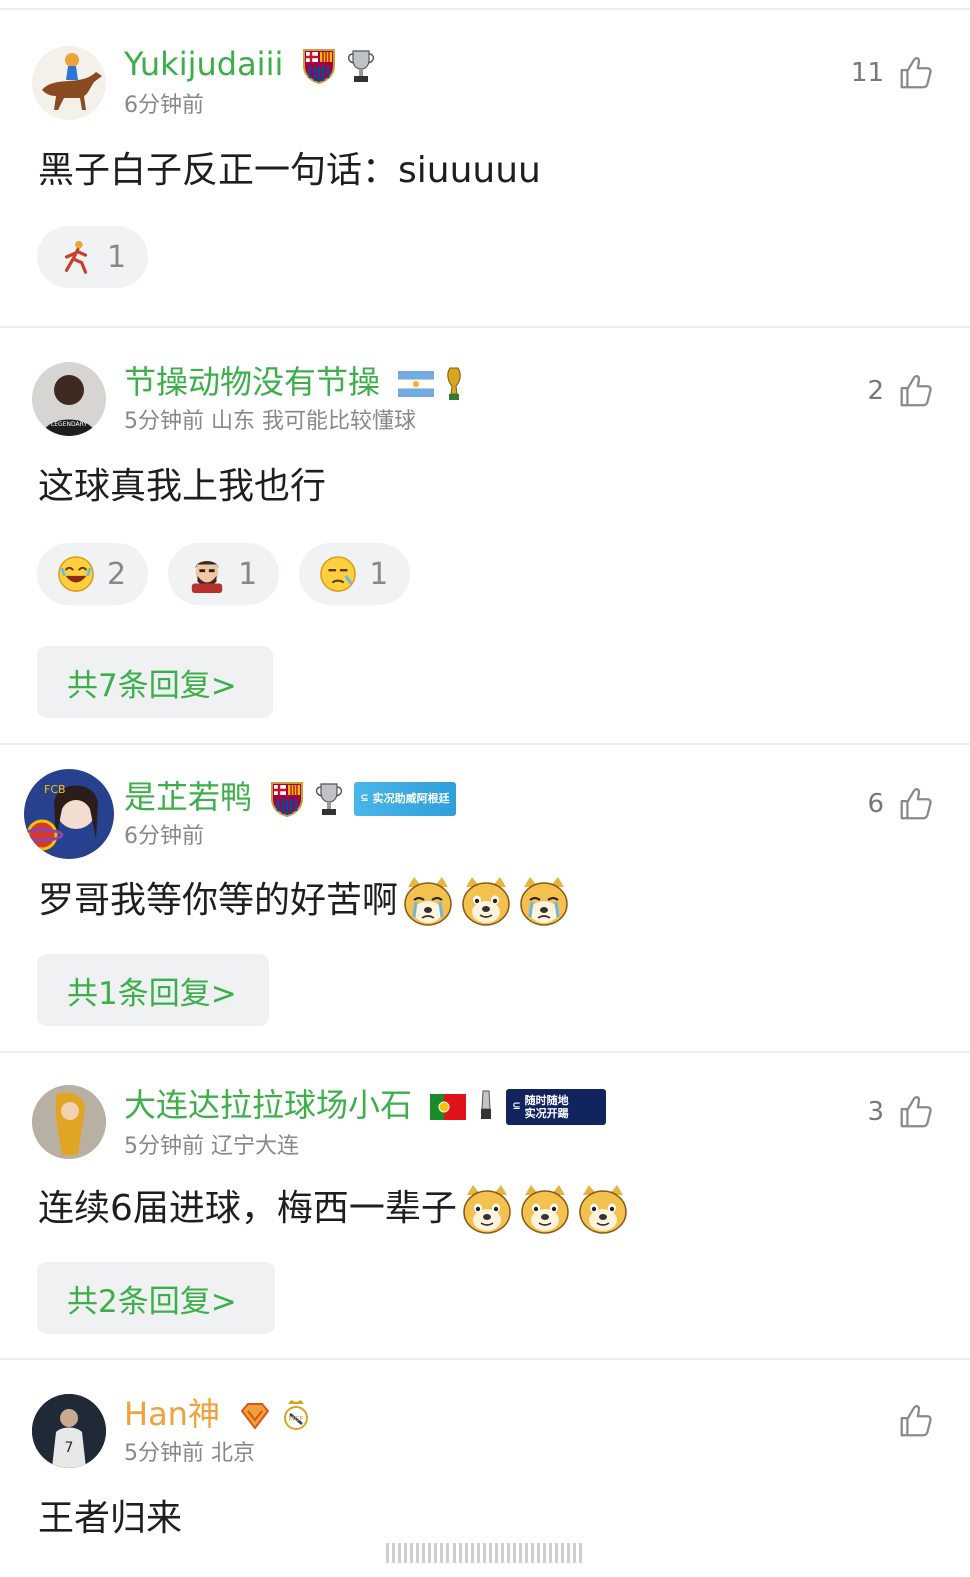 The image size is (970, 1577). Describe the element at coordinates (416, 384) in the screenshot. I see `argentina-flag-icon` at that location.